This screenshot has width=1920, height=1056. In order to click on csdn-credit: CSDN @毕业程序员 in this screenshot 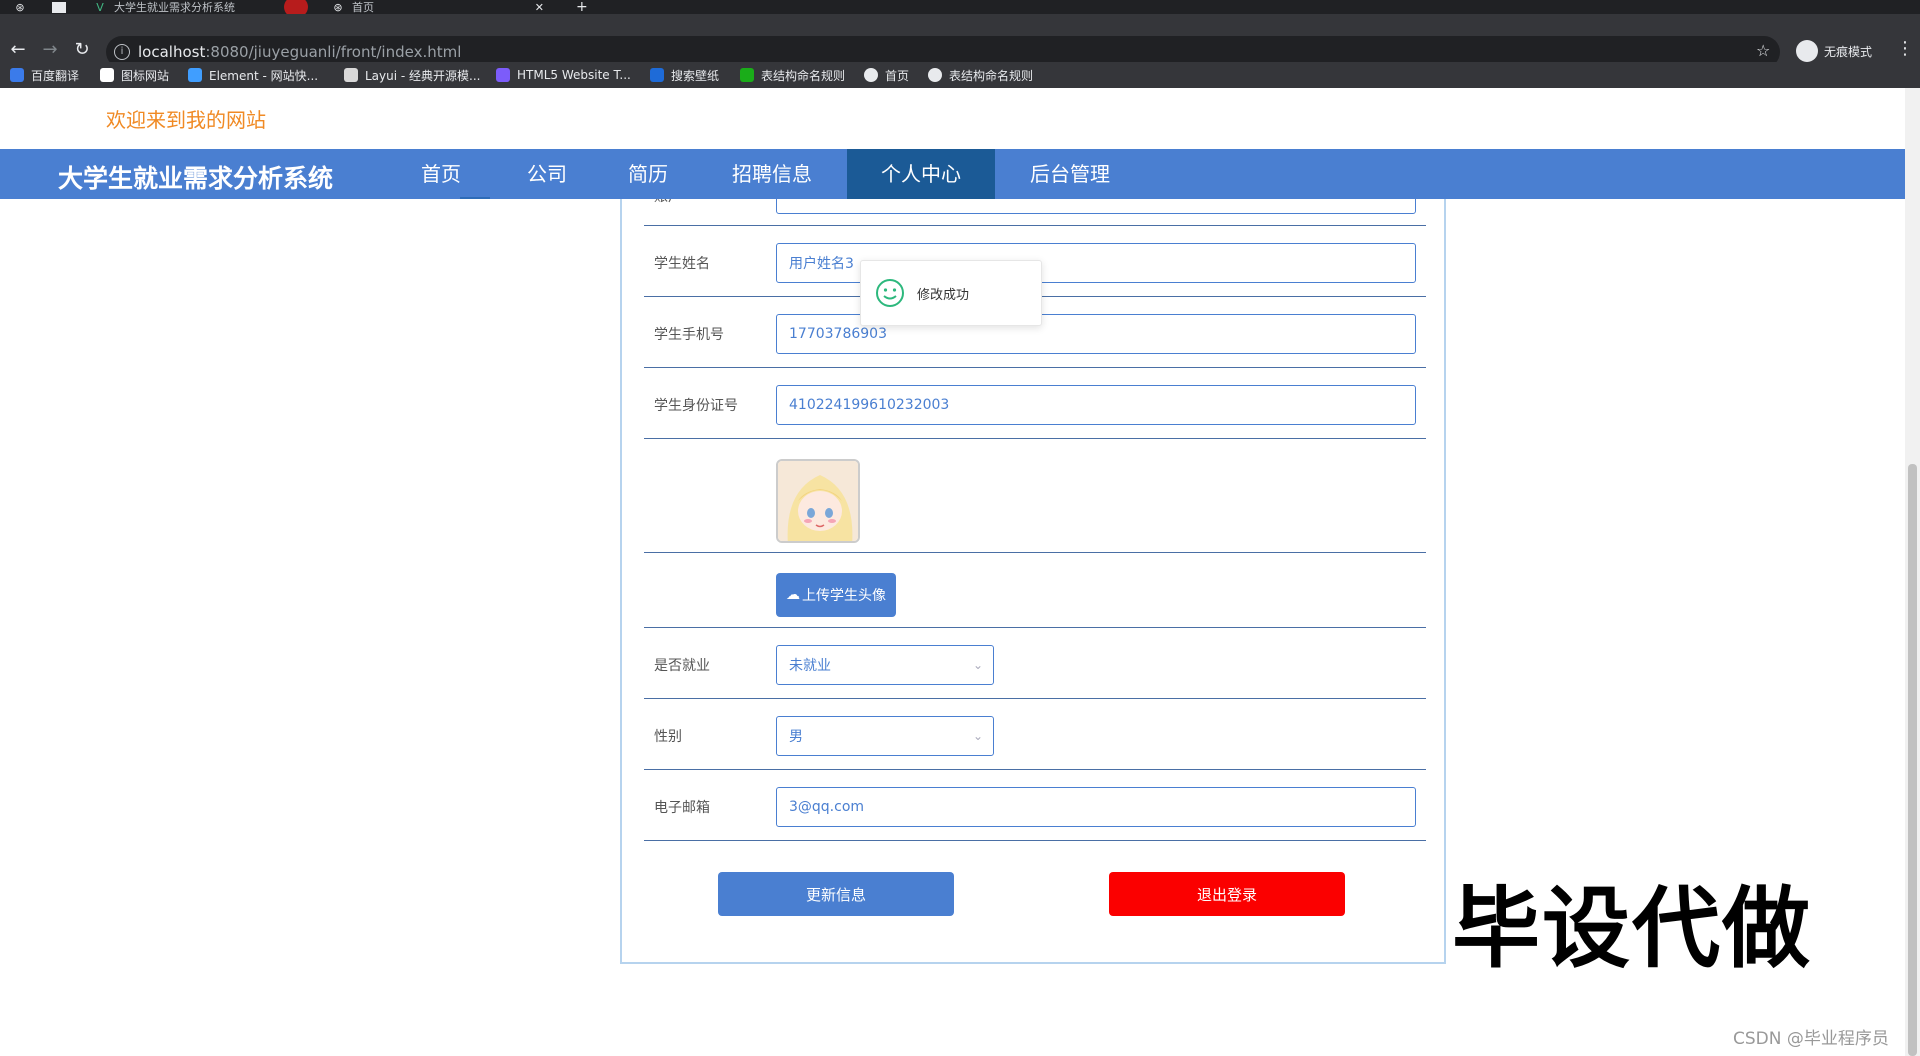, I will do `click(1811, 1039)`.